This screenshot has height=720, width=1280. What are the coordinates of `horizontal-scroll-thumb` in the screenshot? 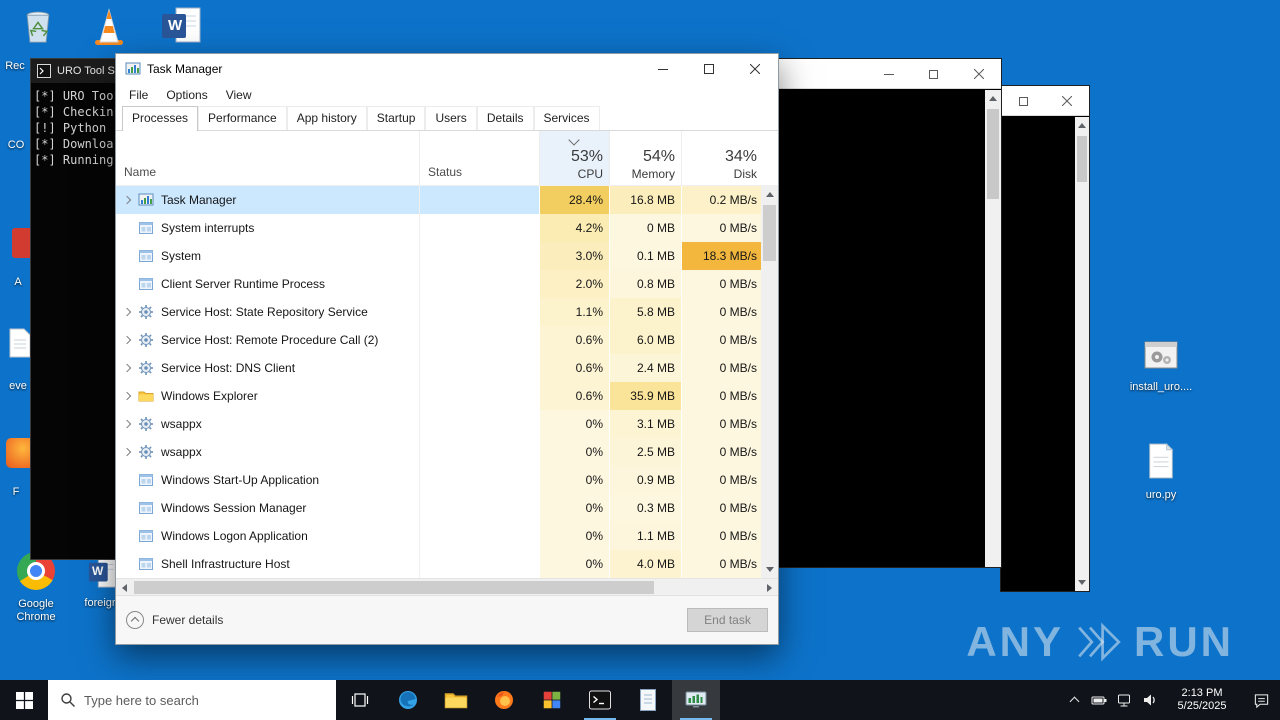 It's located at (394, 587).